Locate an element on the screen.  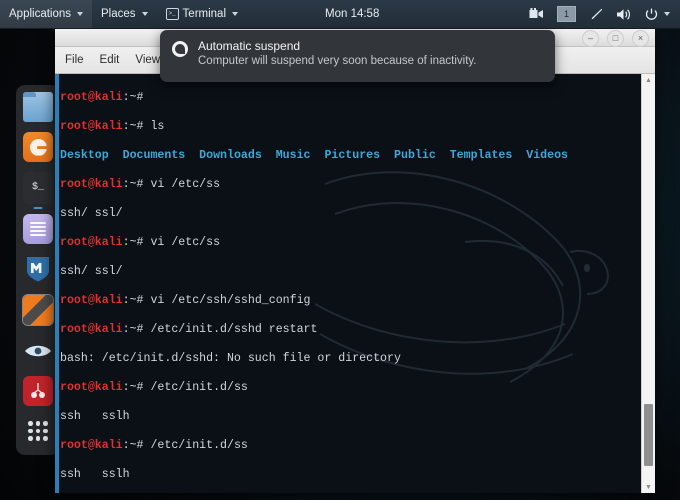
scrollbar-thumb is located at coordinates (648, 435).